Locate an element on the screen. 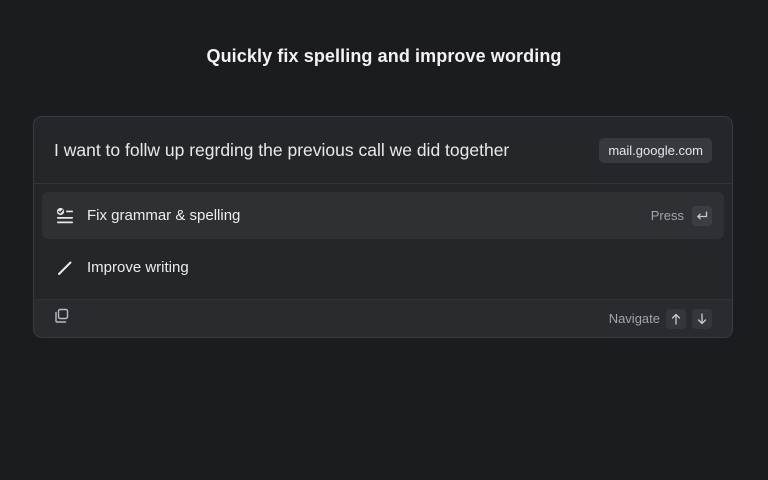  navigate-label: Navigate is located at coordinates (634, 318).